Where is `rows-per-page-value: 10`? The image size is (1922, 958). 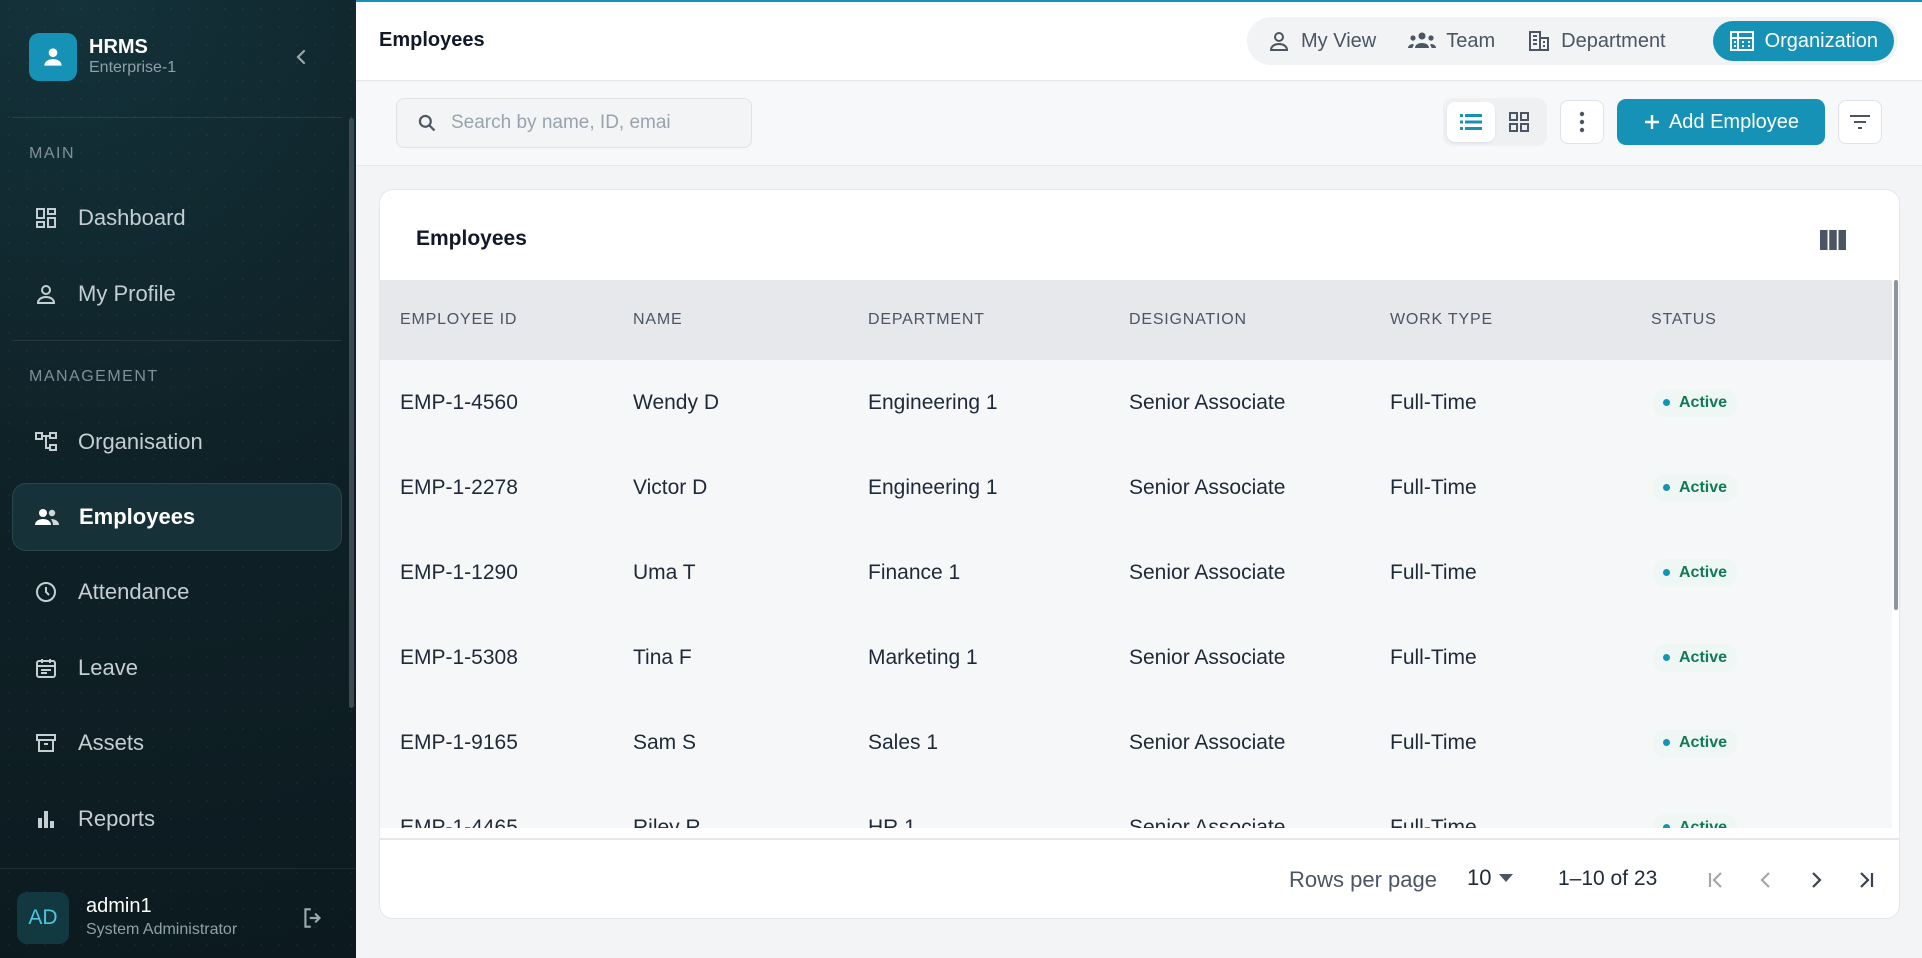
rows-per-page-value: 10 is located at coordinates (1479, 877).